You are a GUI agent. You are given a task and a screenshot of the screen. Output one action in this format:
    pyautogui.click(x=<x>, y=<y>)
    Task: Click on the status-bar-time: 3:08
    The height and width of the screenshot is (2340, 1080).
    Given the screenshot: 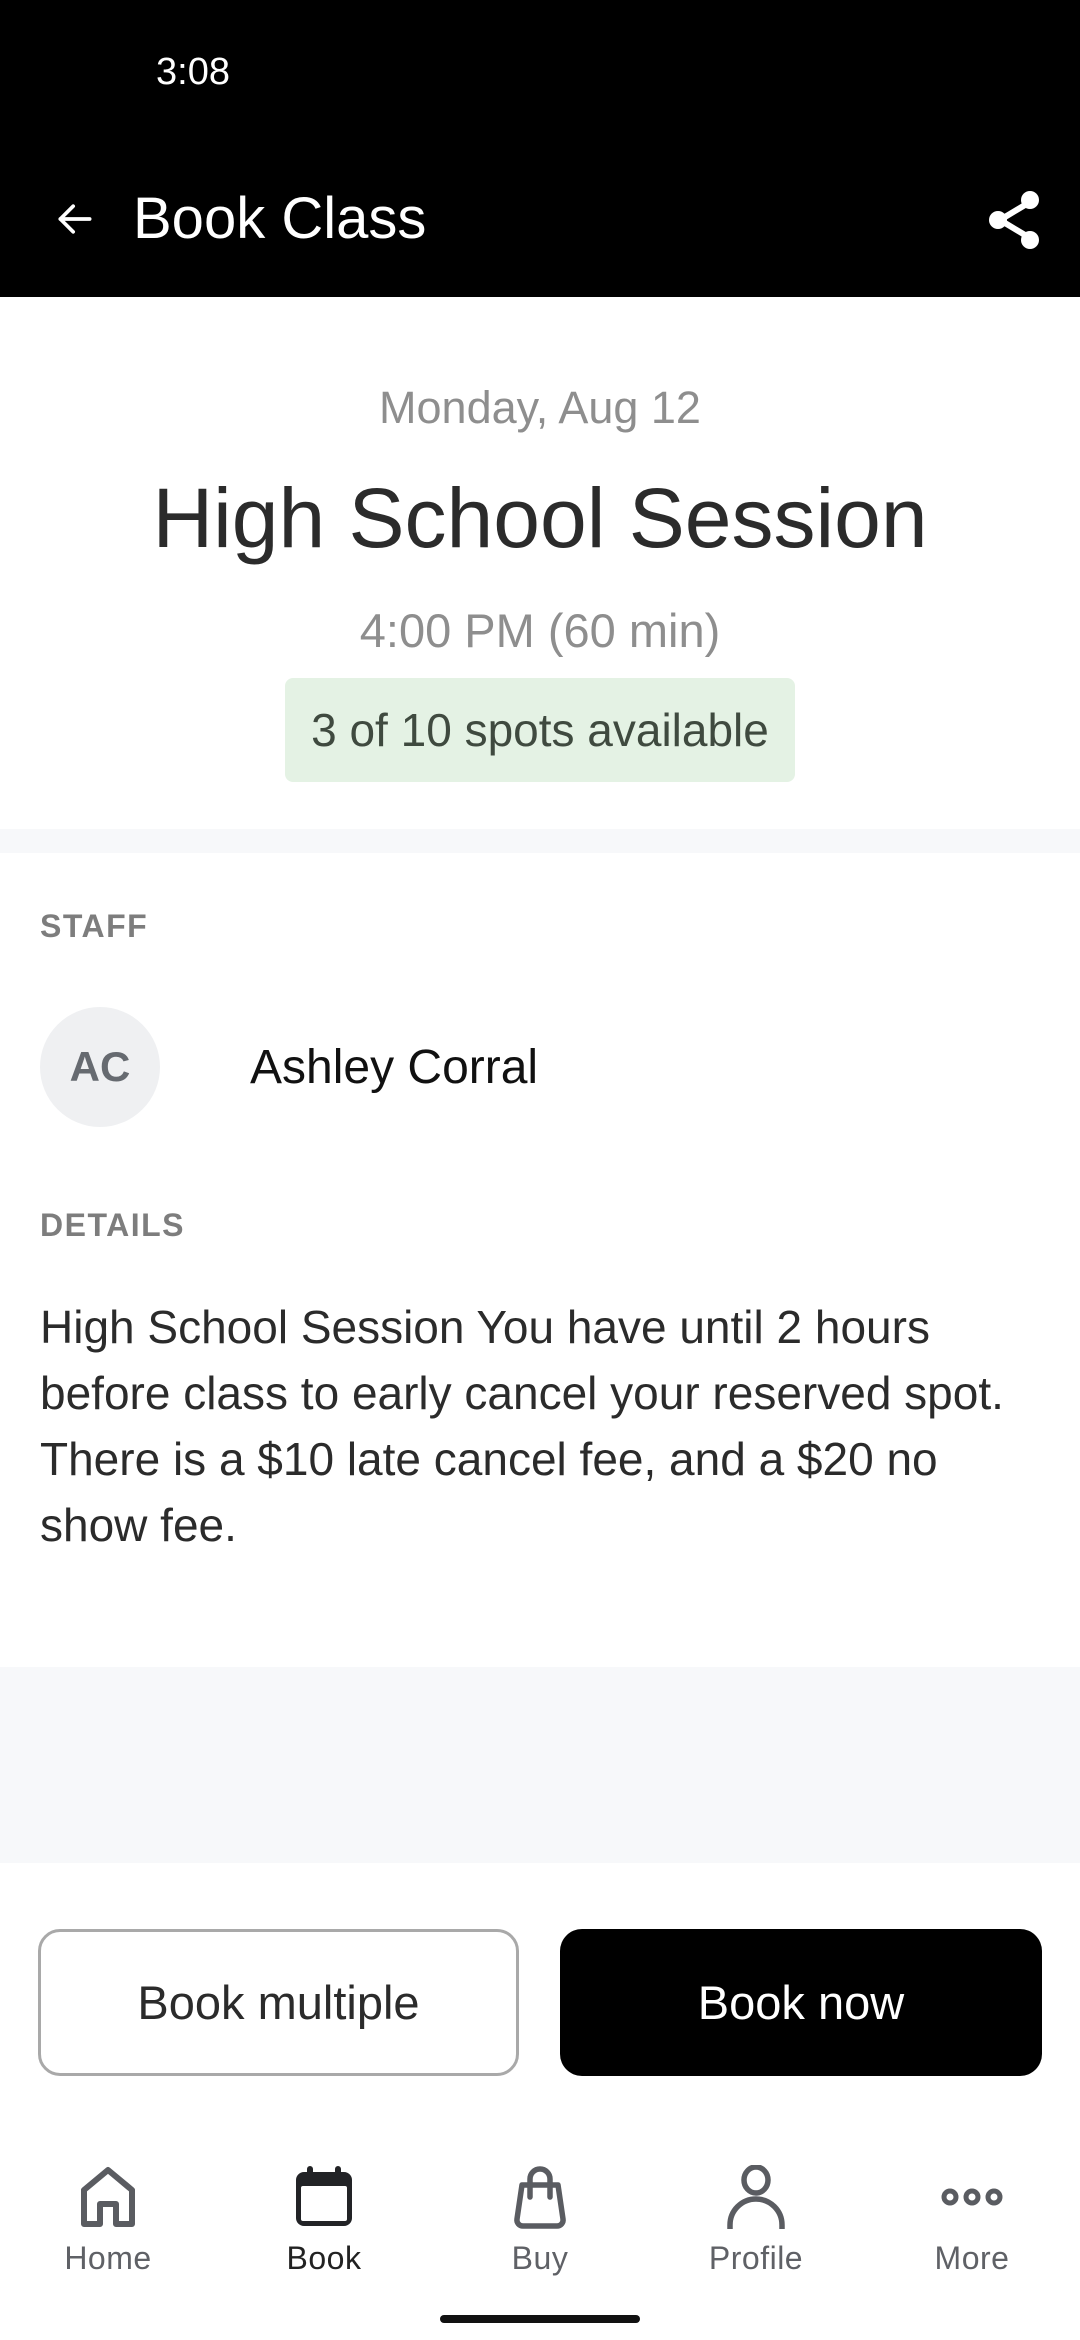 What is the action you would take?
    pyautogui.click(x=193, y=72)
    